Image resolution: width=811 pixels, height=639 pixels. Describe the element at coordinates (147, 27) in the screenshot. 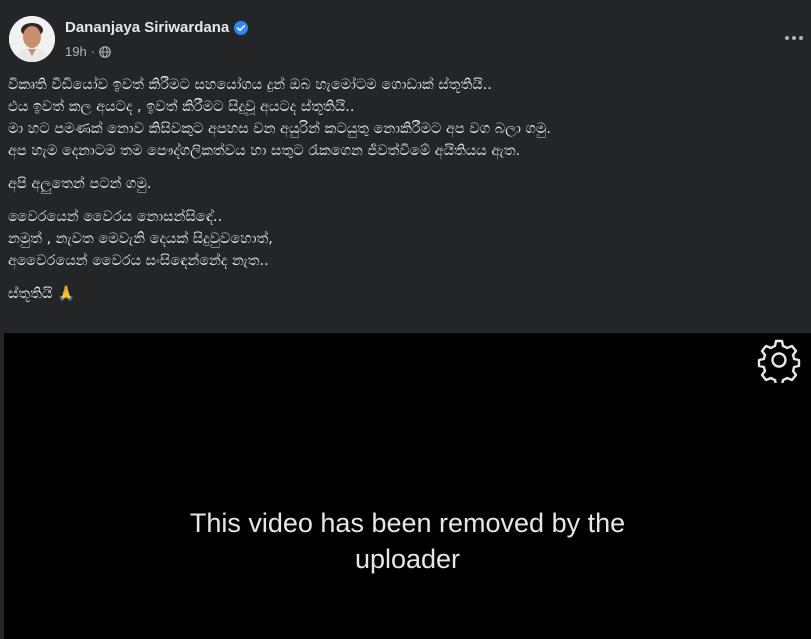

I see `author-name: Dananjaya Siriwardana` at that location.